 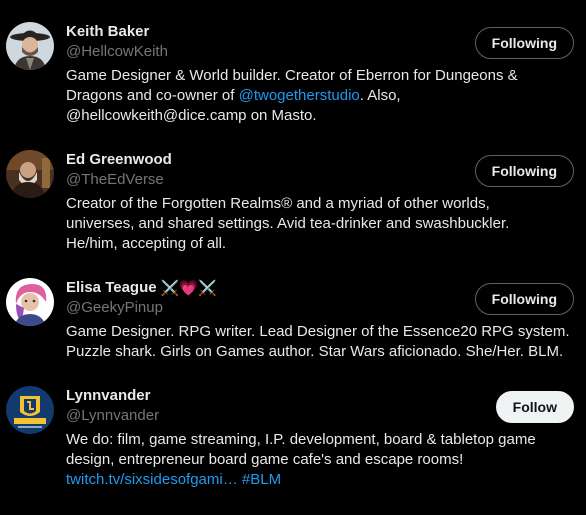 What do you see at coordinates (146, 243) in the screenshot?
I see `bio-line: He/him, accepting of all.` at bounding box center [146, 243].